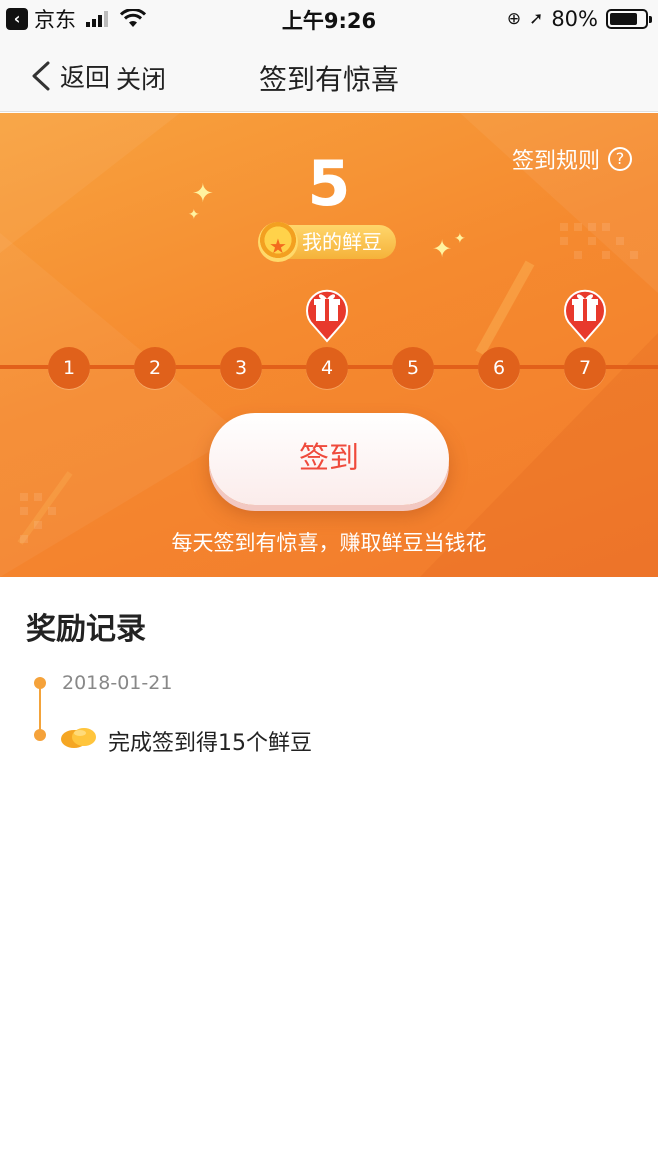  Describe the element at coordinates (514, 19) in the screenshot. I see `lock-rotation-icon: ⊕` at that location.